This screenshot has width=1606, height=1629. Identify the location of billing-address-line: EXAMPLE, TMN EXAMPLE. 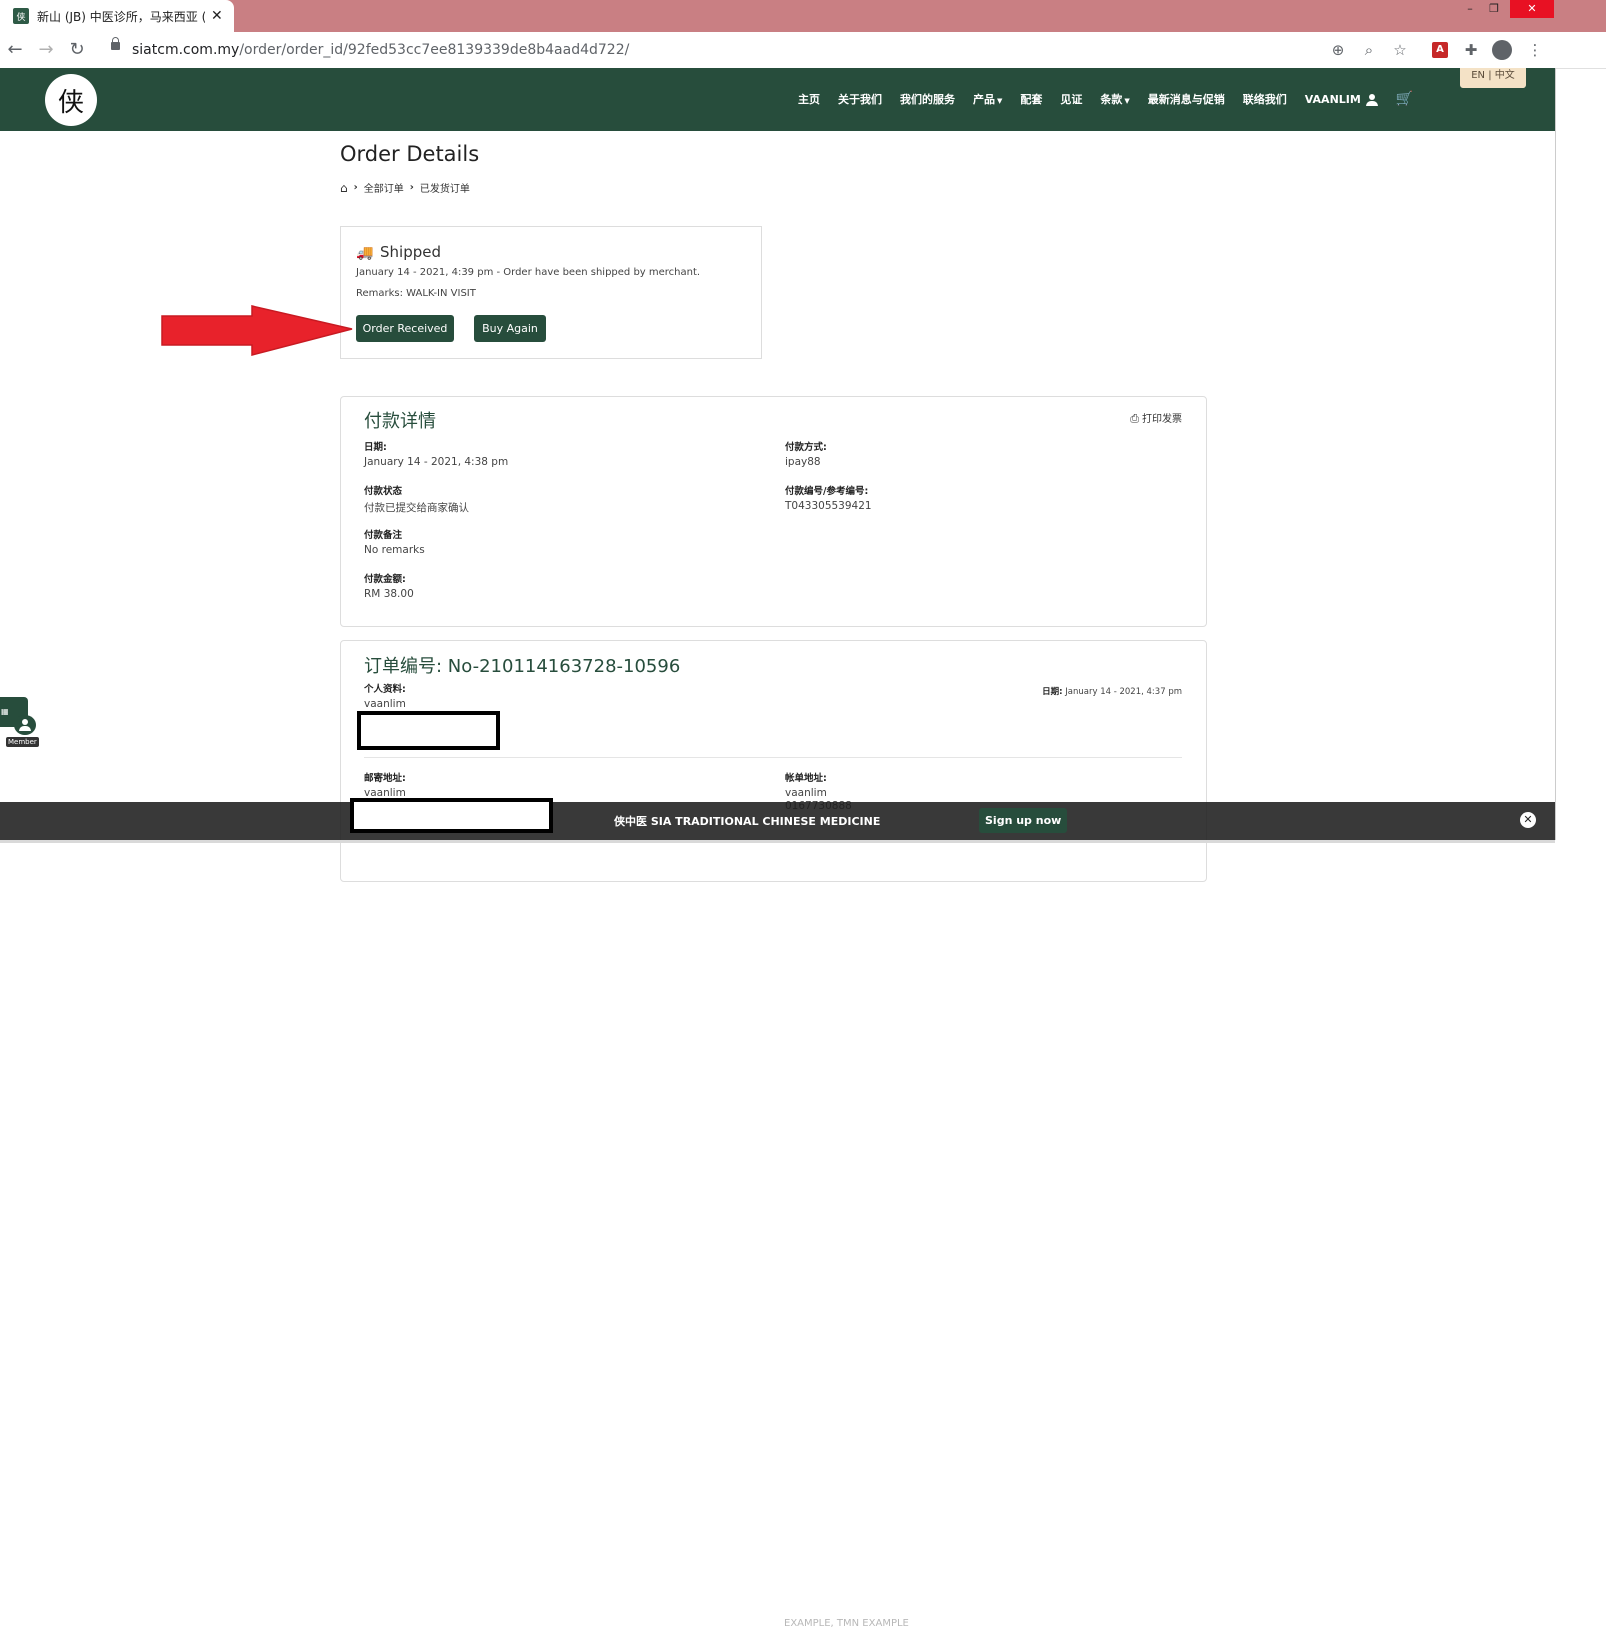
(846, 1623).